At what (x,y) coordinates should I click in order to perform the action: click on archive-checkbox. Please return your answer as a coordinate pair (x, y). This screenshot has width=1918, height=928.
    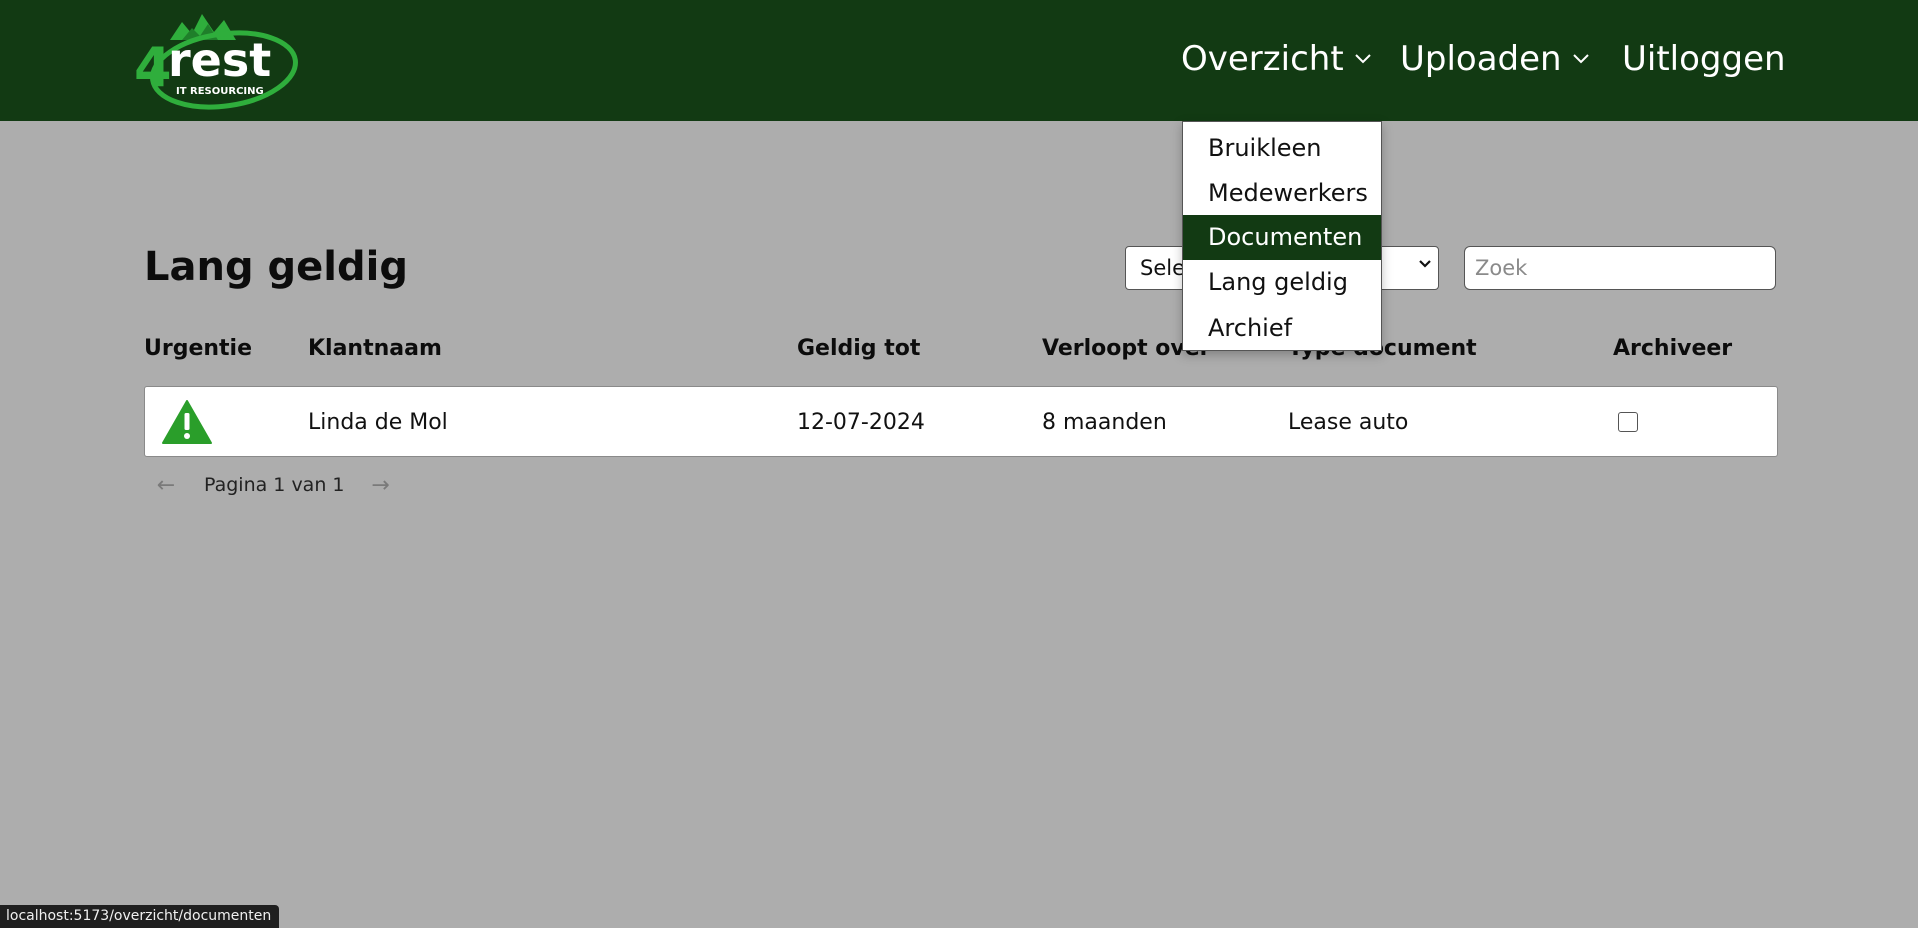
    Looking at the image, I should click on (1628, 422).